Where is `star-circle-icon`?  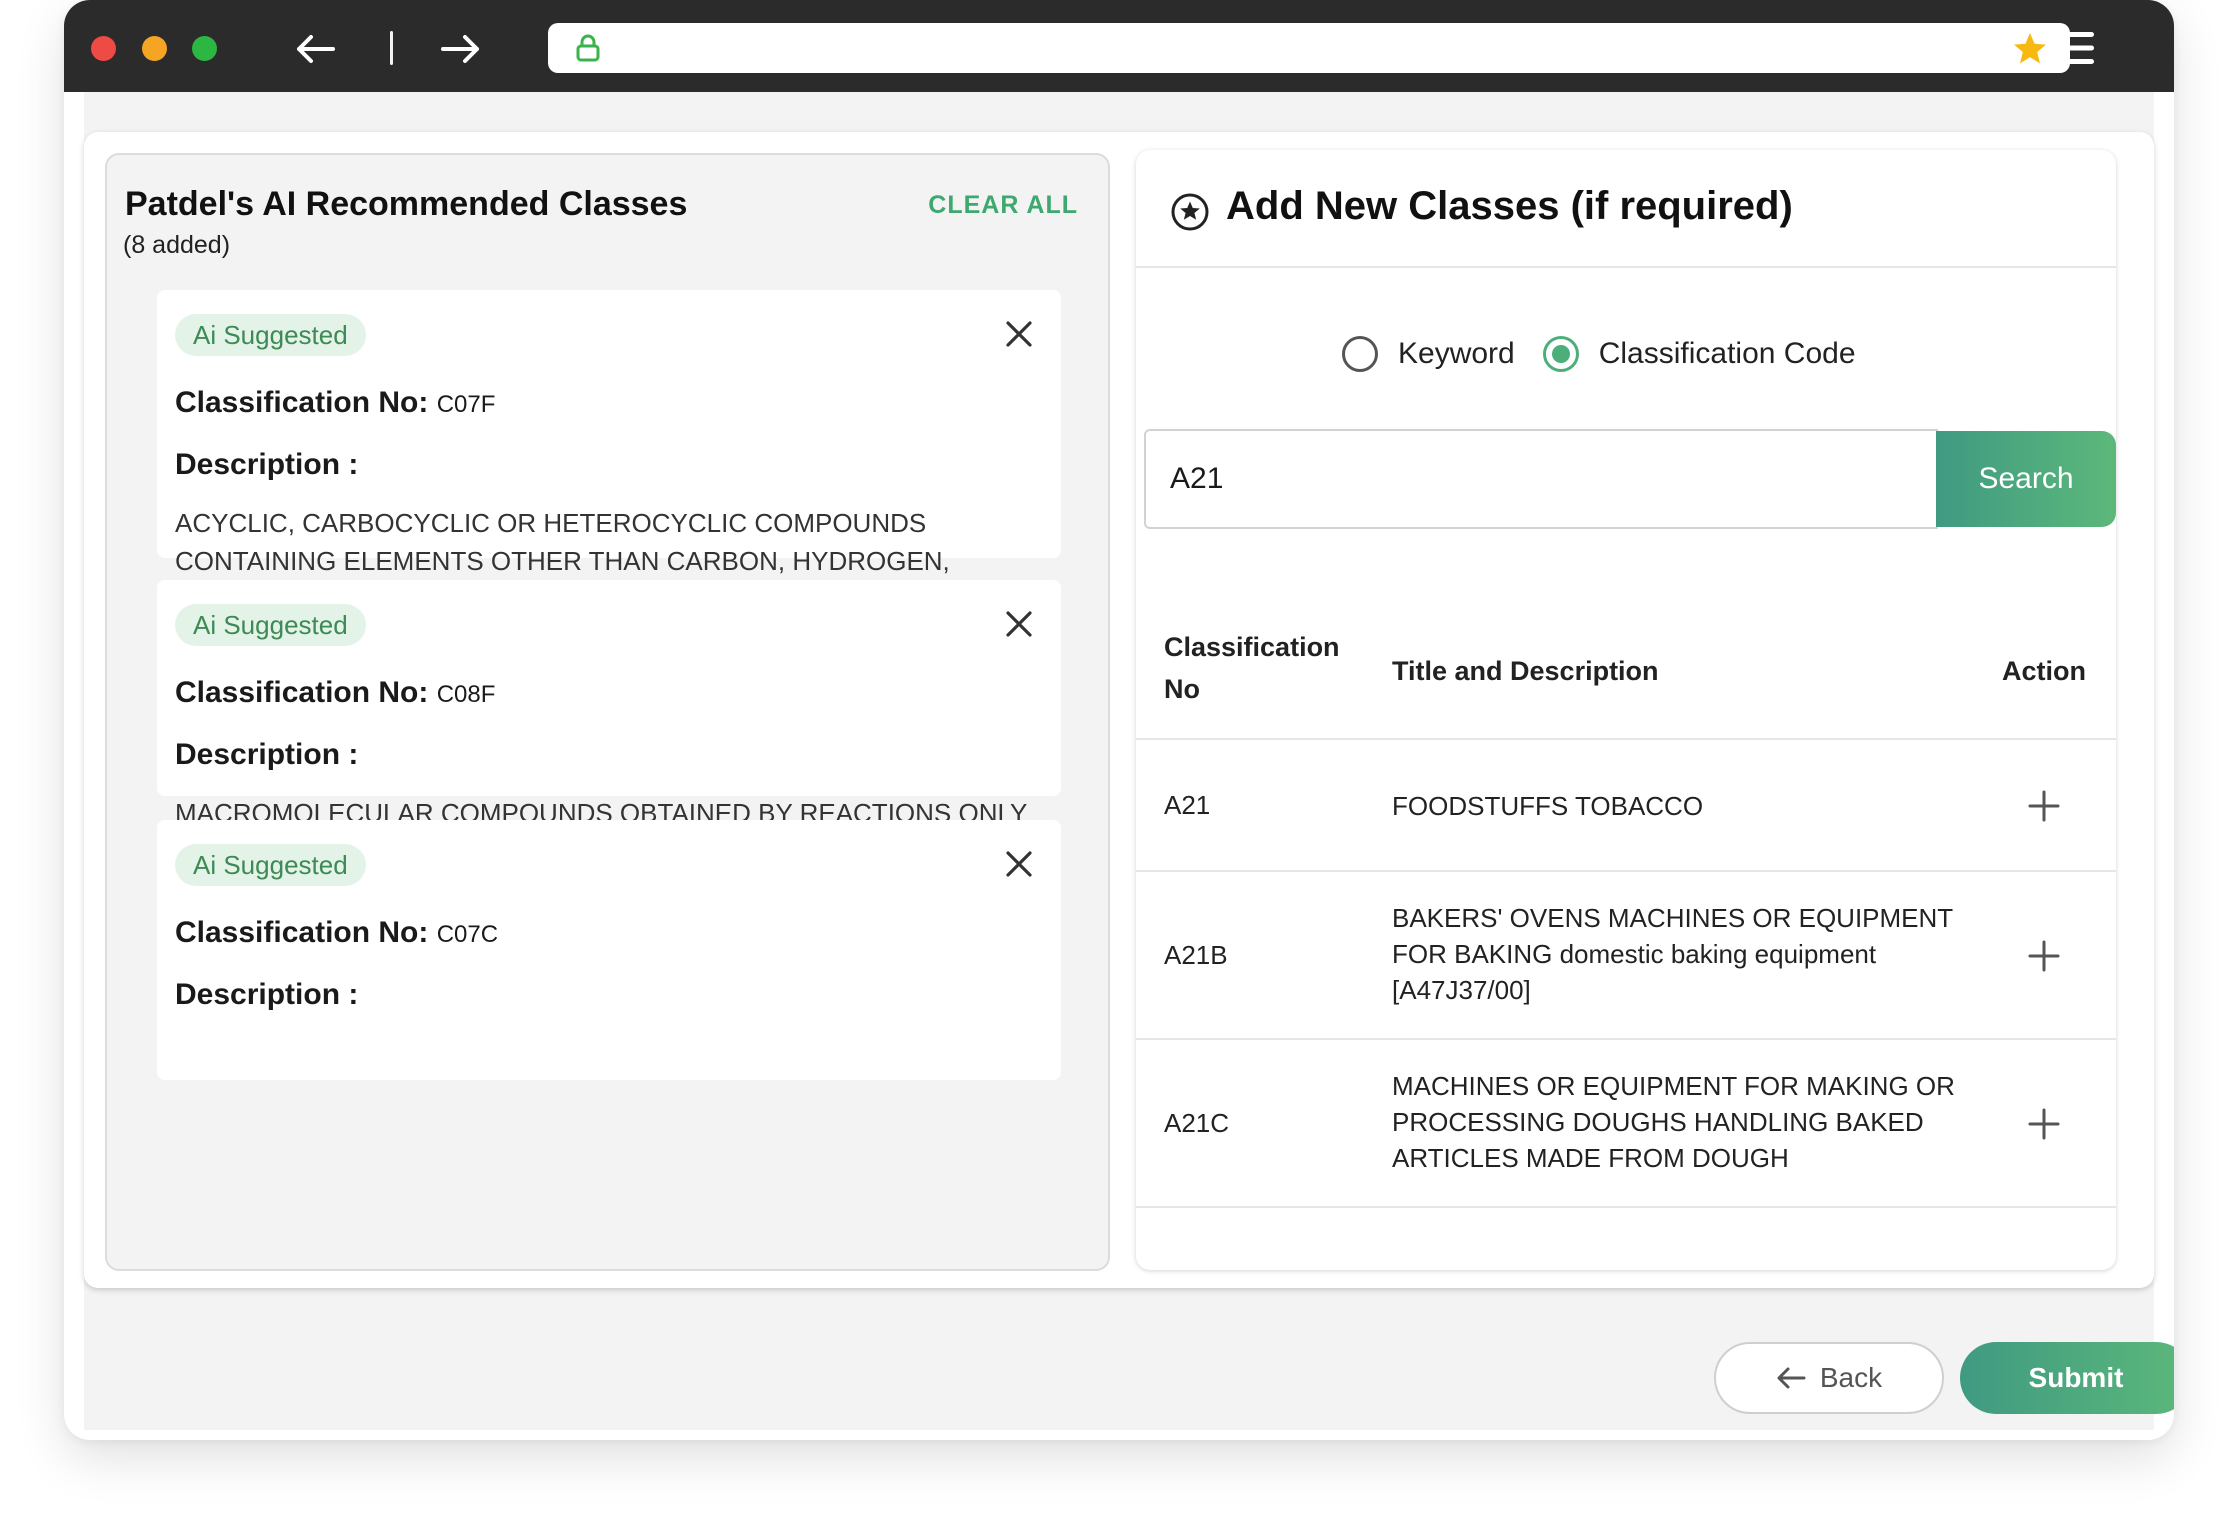 star-circle-icon is located at coordinates (1190, 212).